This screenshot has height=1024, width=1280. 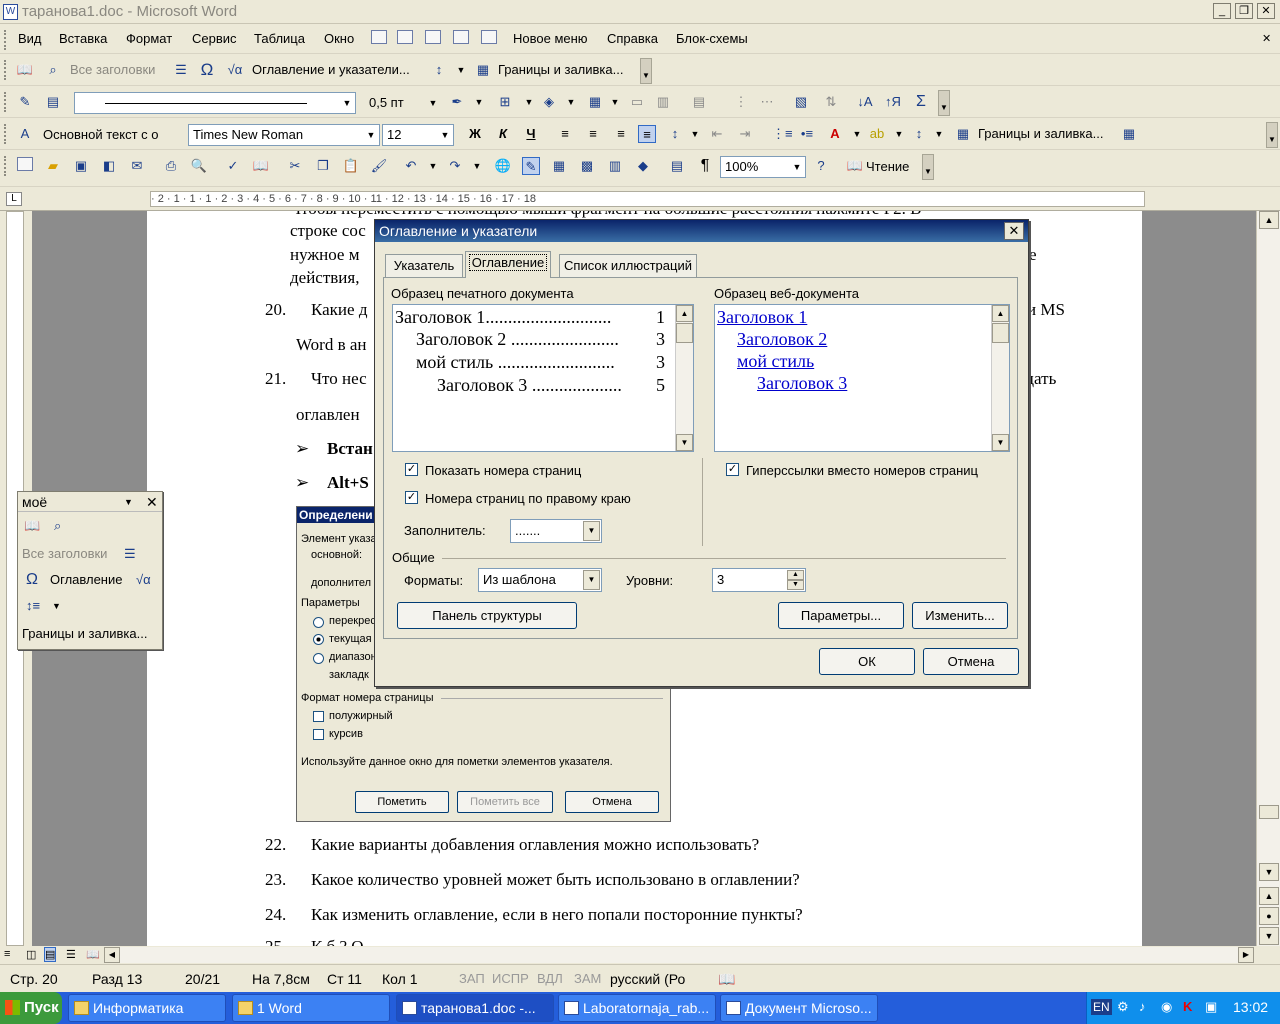 What do you see at coordinates (1269, 936) in the screenshot?
I see `next-page-icon: ▼` at bounding box center [1269, 936].